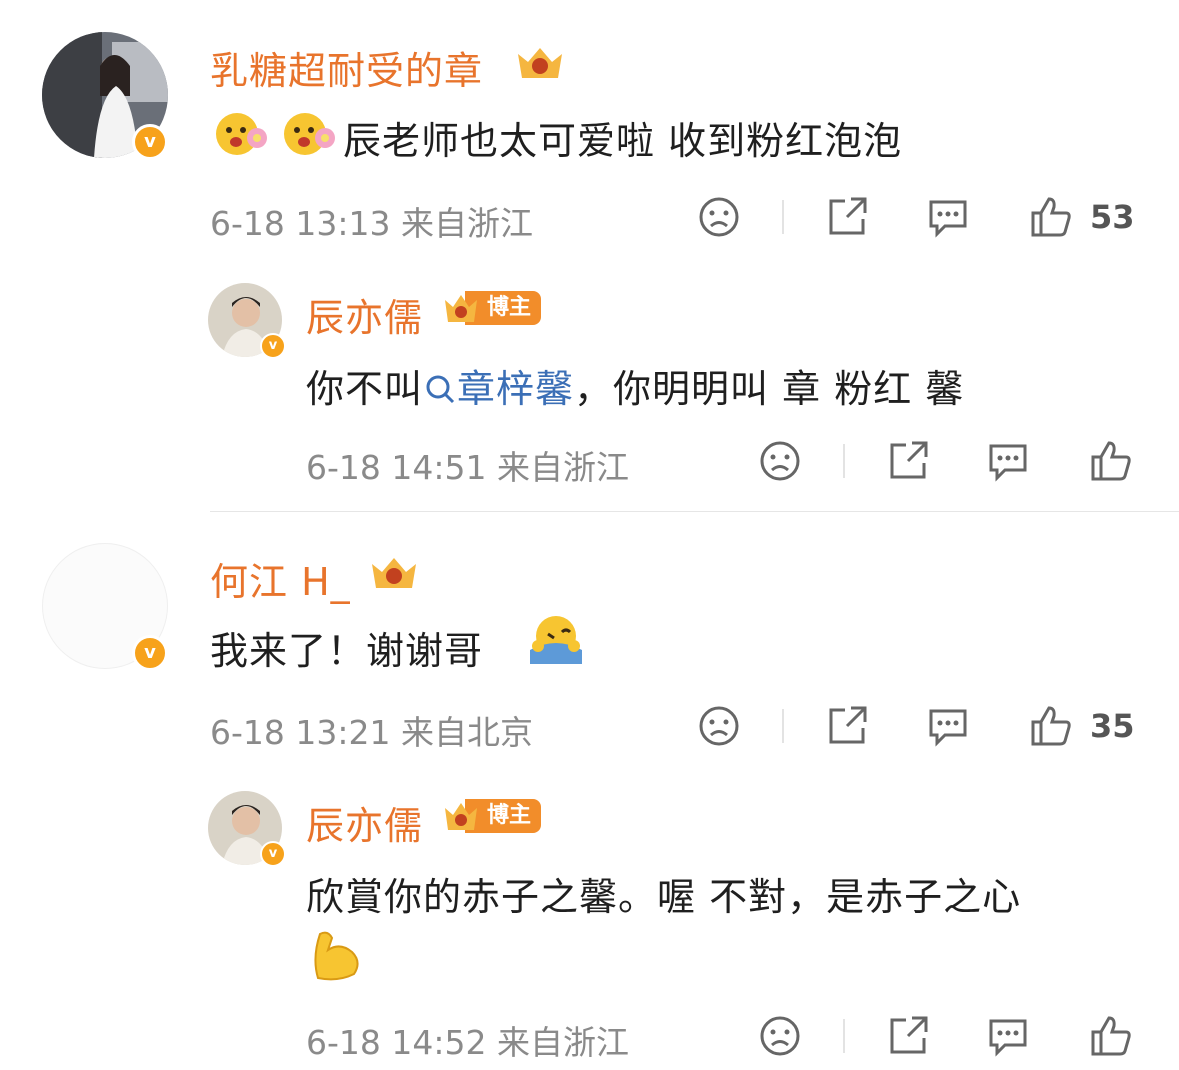 Image resolution: width=1179 pixels, height=1070 pixels. Describe the element at coordinates (440, 389) in the screenshot. I see `search-icon` at that location.